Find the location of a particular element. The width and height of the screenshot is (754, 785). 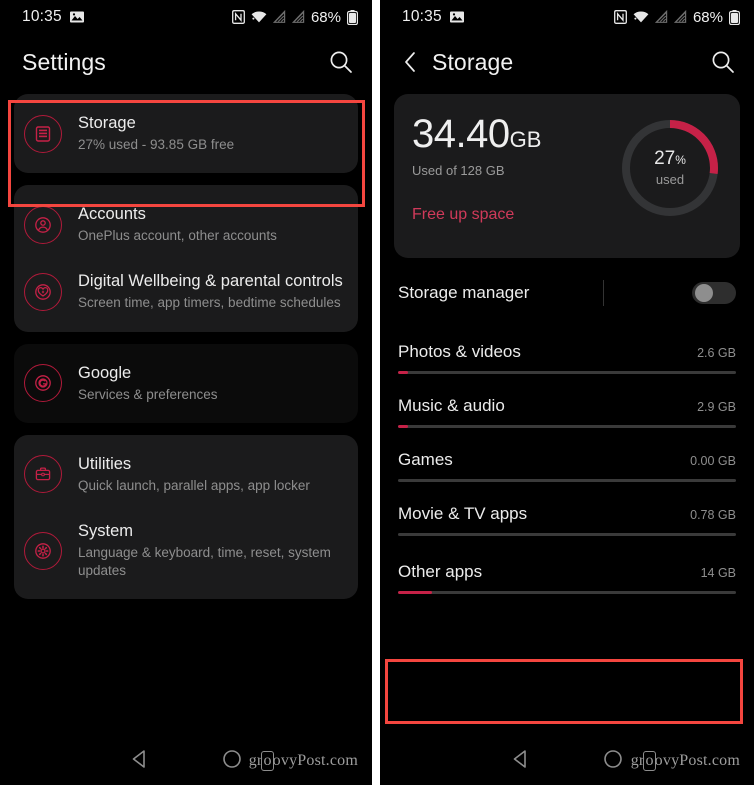

storage-manager-row: Storage manager is located at coordinates (567, 289).